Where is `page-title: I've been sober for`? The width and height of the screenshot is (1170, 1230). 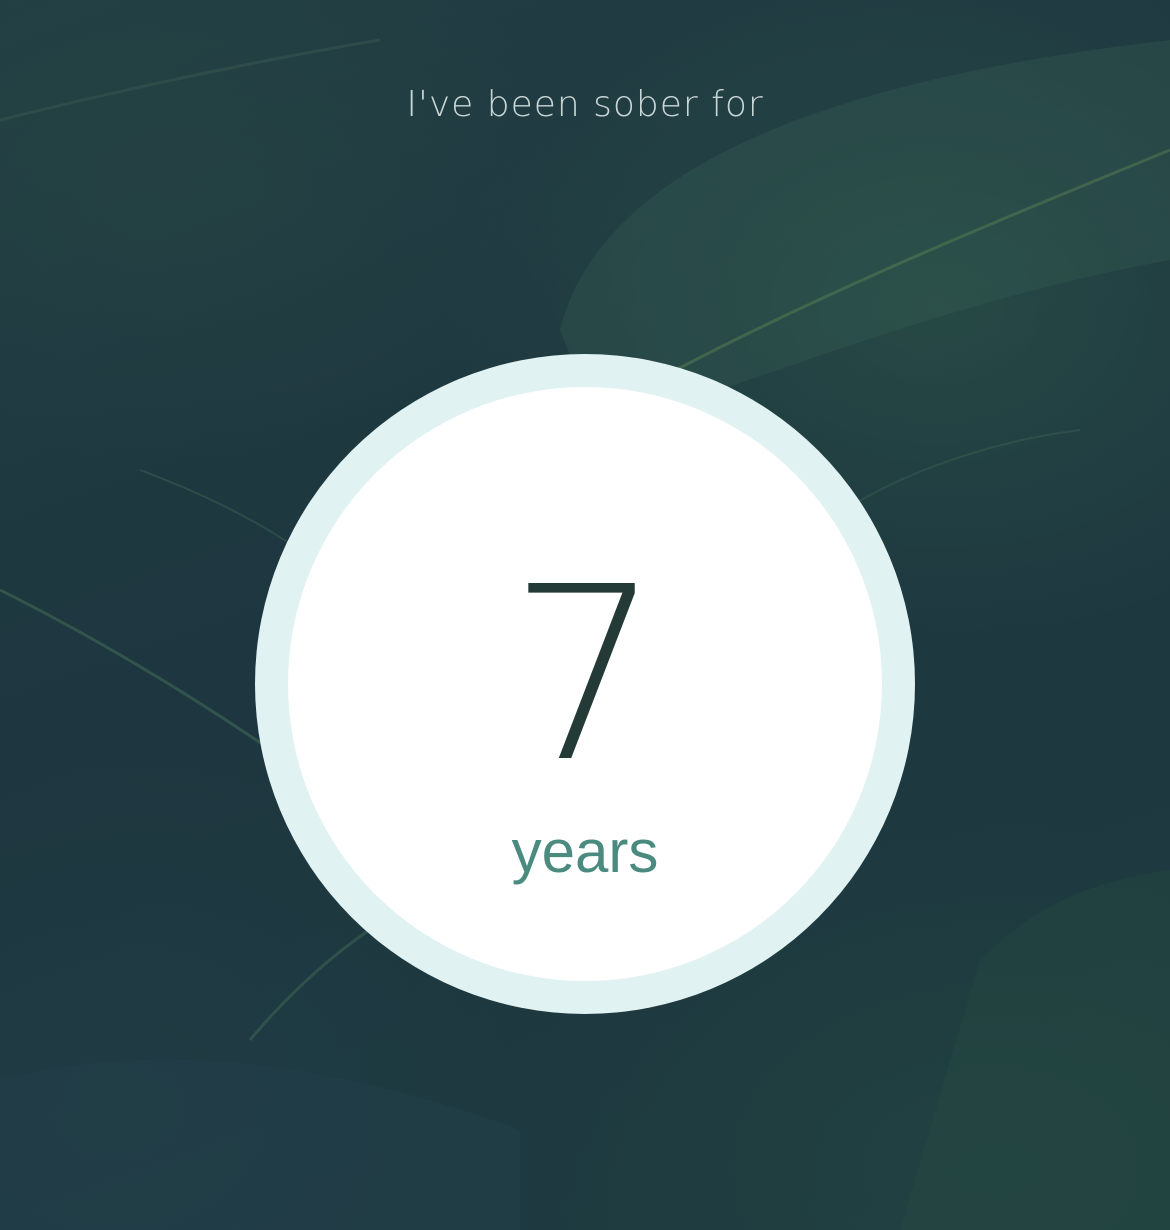
page-title: I've been sober for is located at coordinates (585, 104).